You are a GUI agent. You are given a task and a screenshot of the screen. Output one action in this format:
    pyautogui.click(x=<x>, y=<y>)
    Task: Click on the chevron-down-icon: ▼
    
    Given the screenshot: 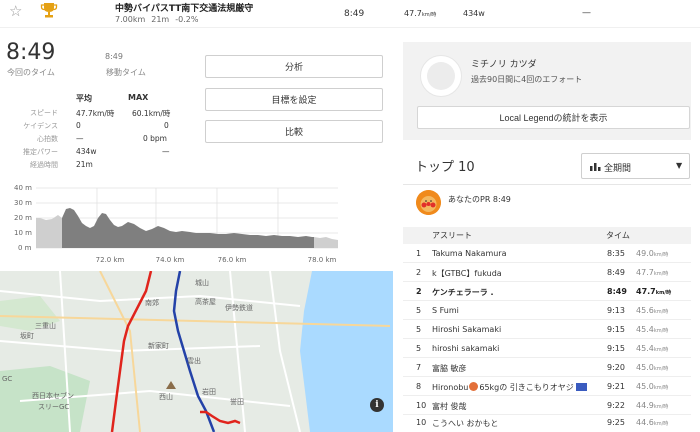 What is the action you would take?
    pyautogui.click(x=679, y=165)
    